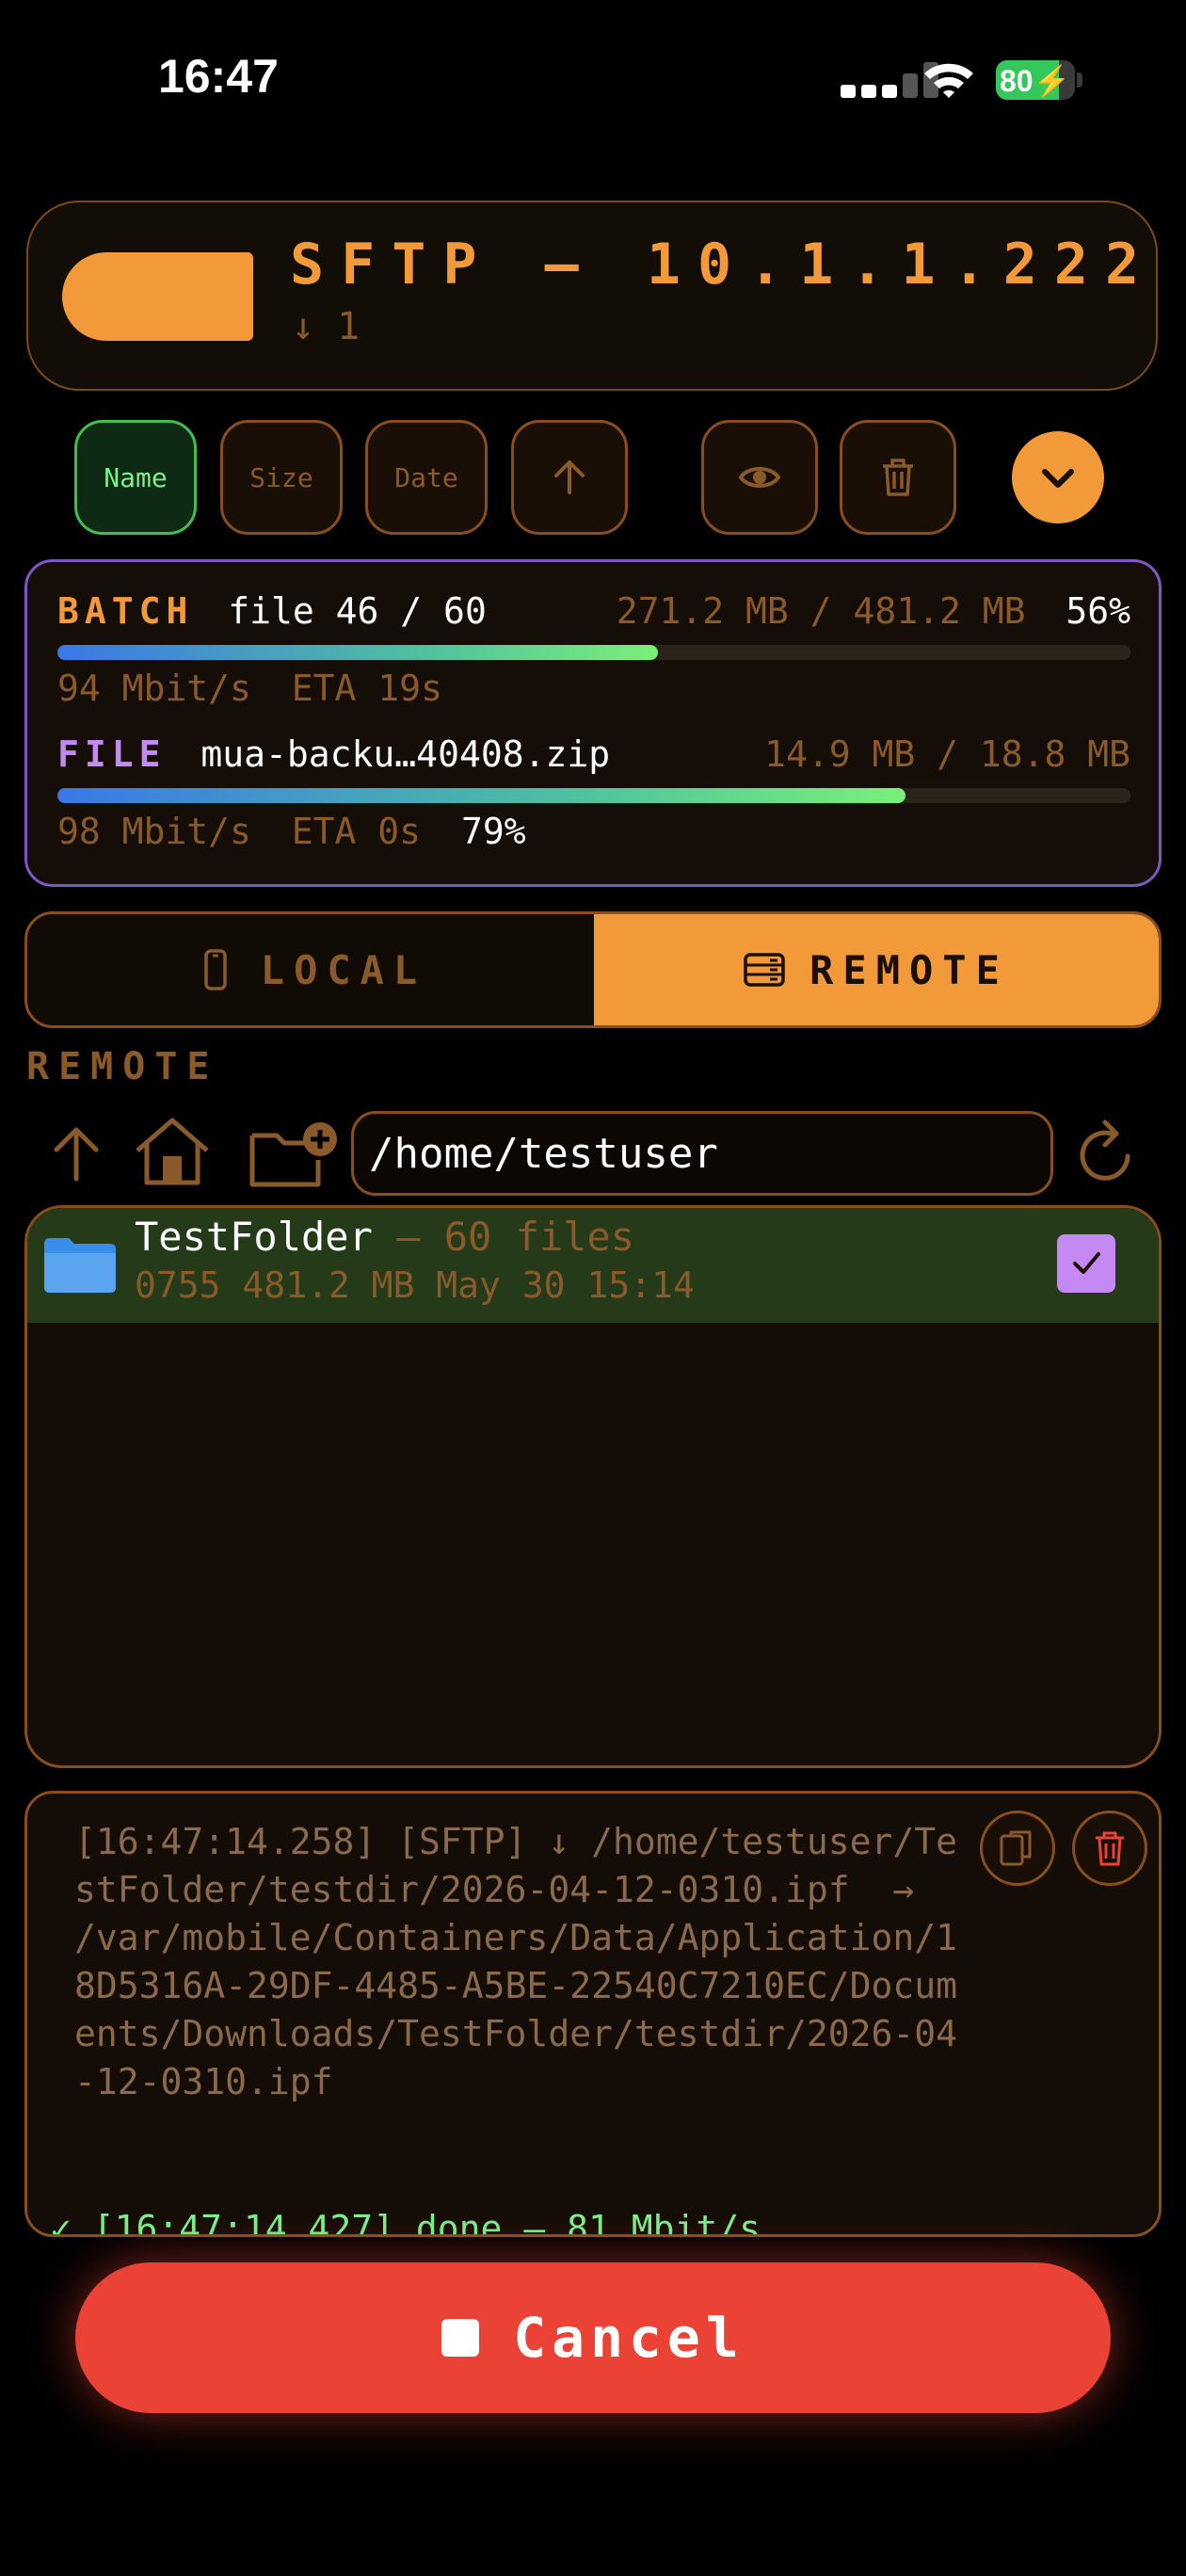 The height and width of the screenshot is (2576, 1186). I want to click on copy-log-button, so click(1017, 1848).